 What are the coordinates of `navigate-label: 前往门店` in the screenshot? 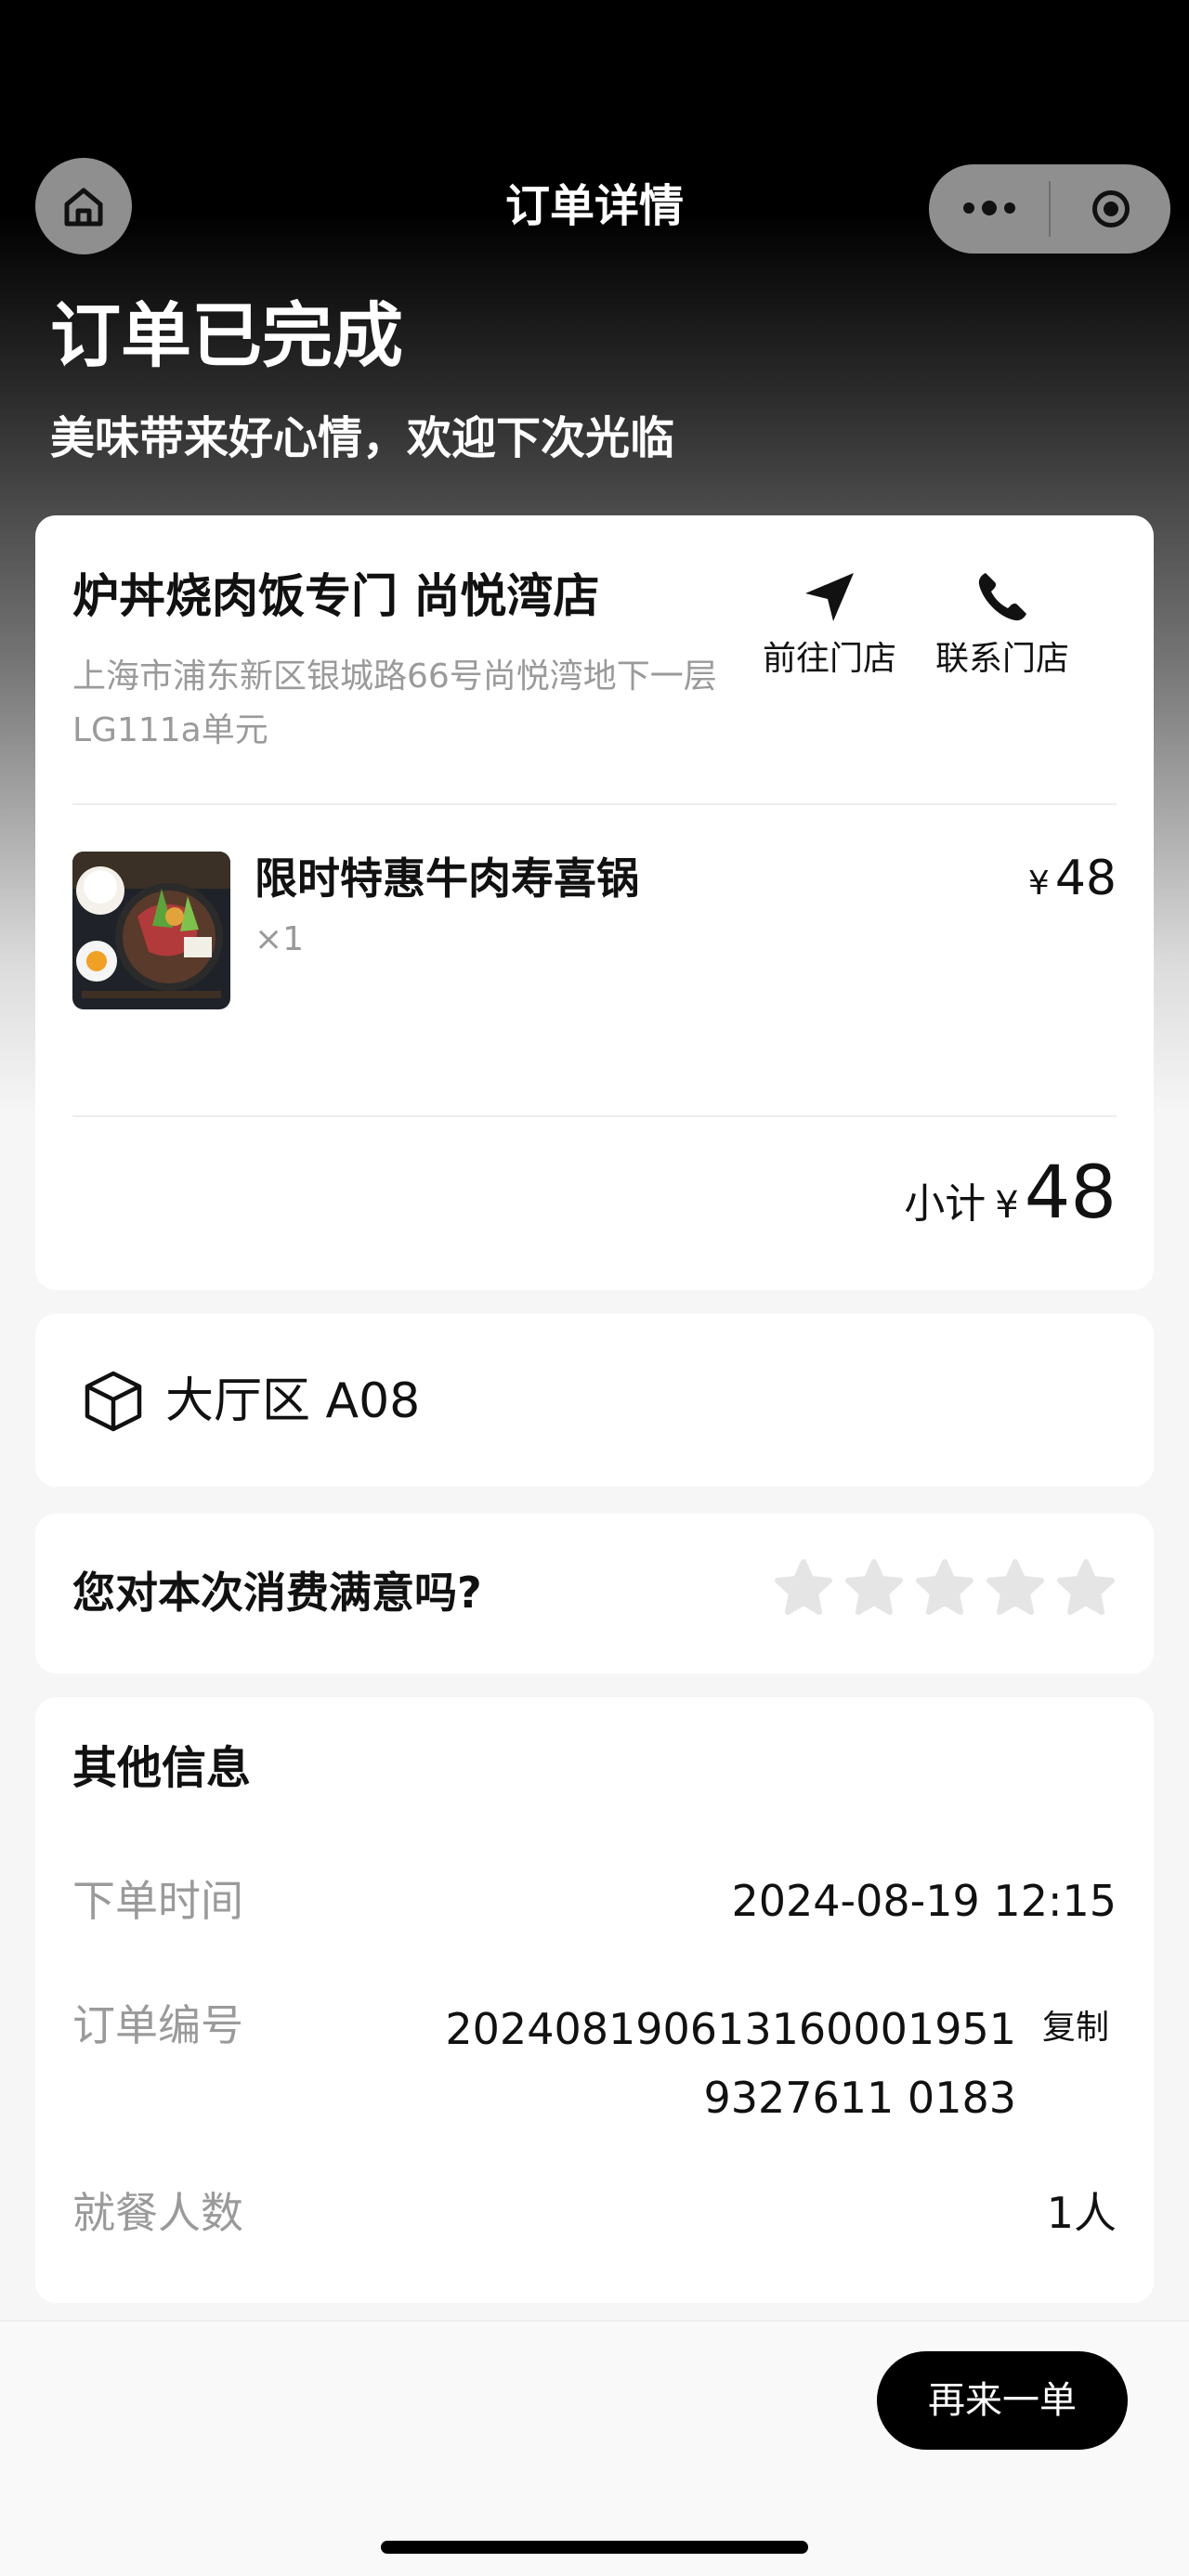 It's located at (829, 659).